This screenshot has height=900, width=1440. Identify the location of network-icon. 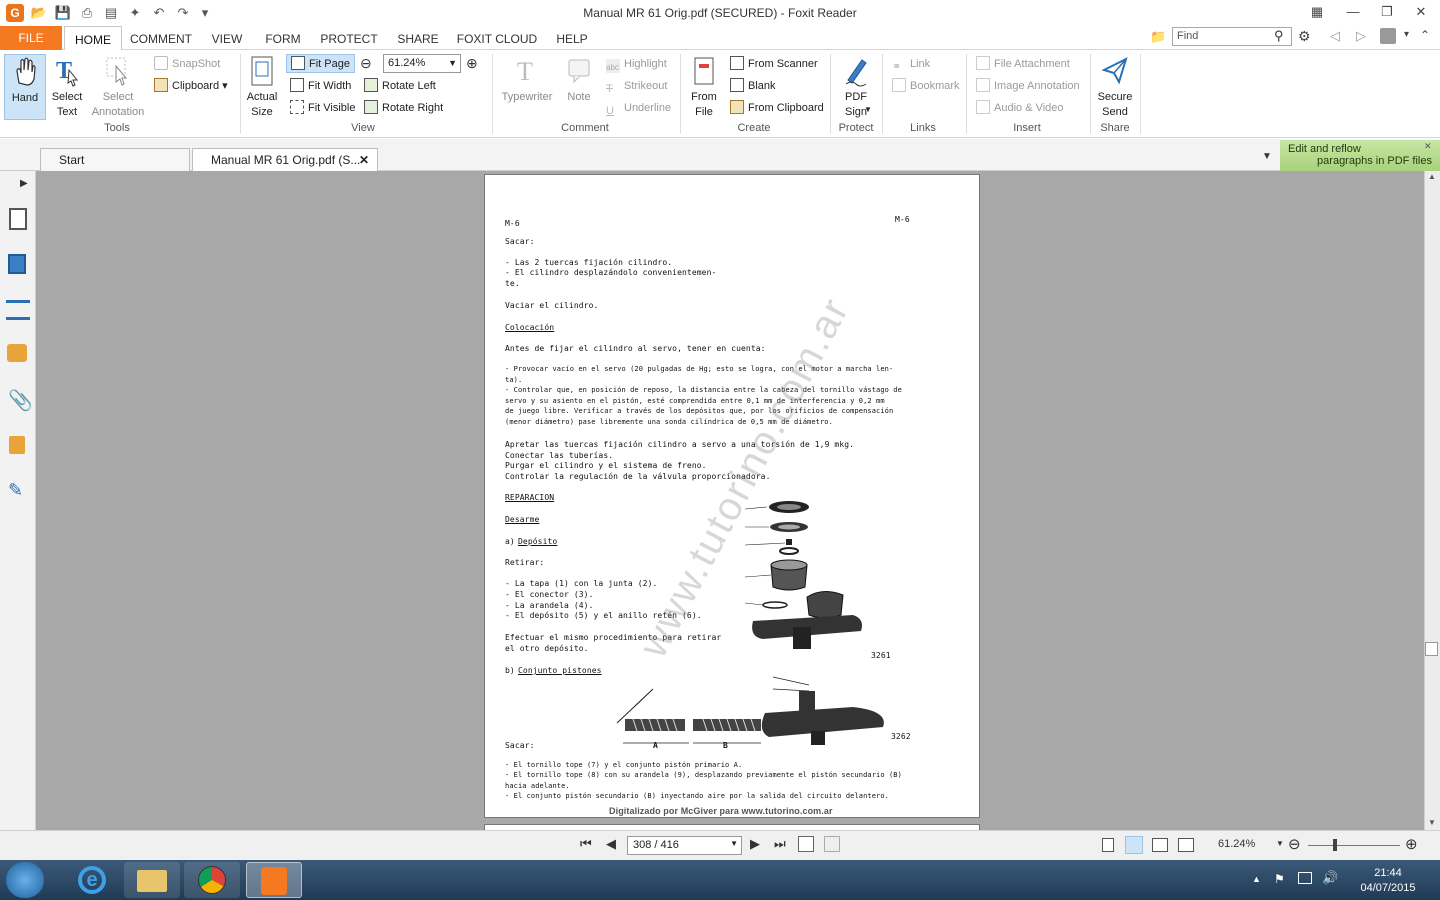
(1305, 878).